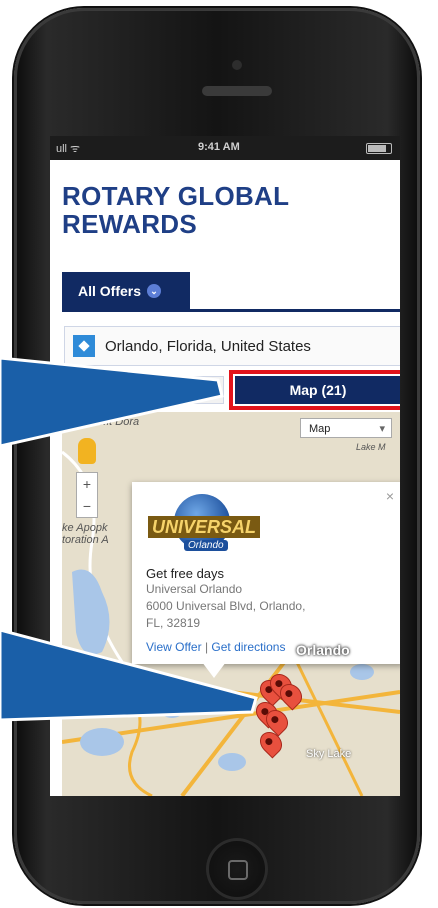 Image resolution: width=438 pixels, height=908 pixels. Describe the element at coordinates (194, 589) in the screenshot. I see `offer-name: Universal Orlando` at that location.